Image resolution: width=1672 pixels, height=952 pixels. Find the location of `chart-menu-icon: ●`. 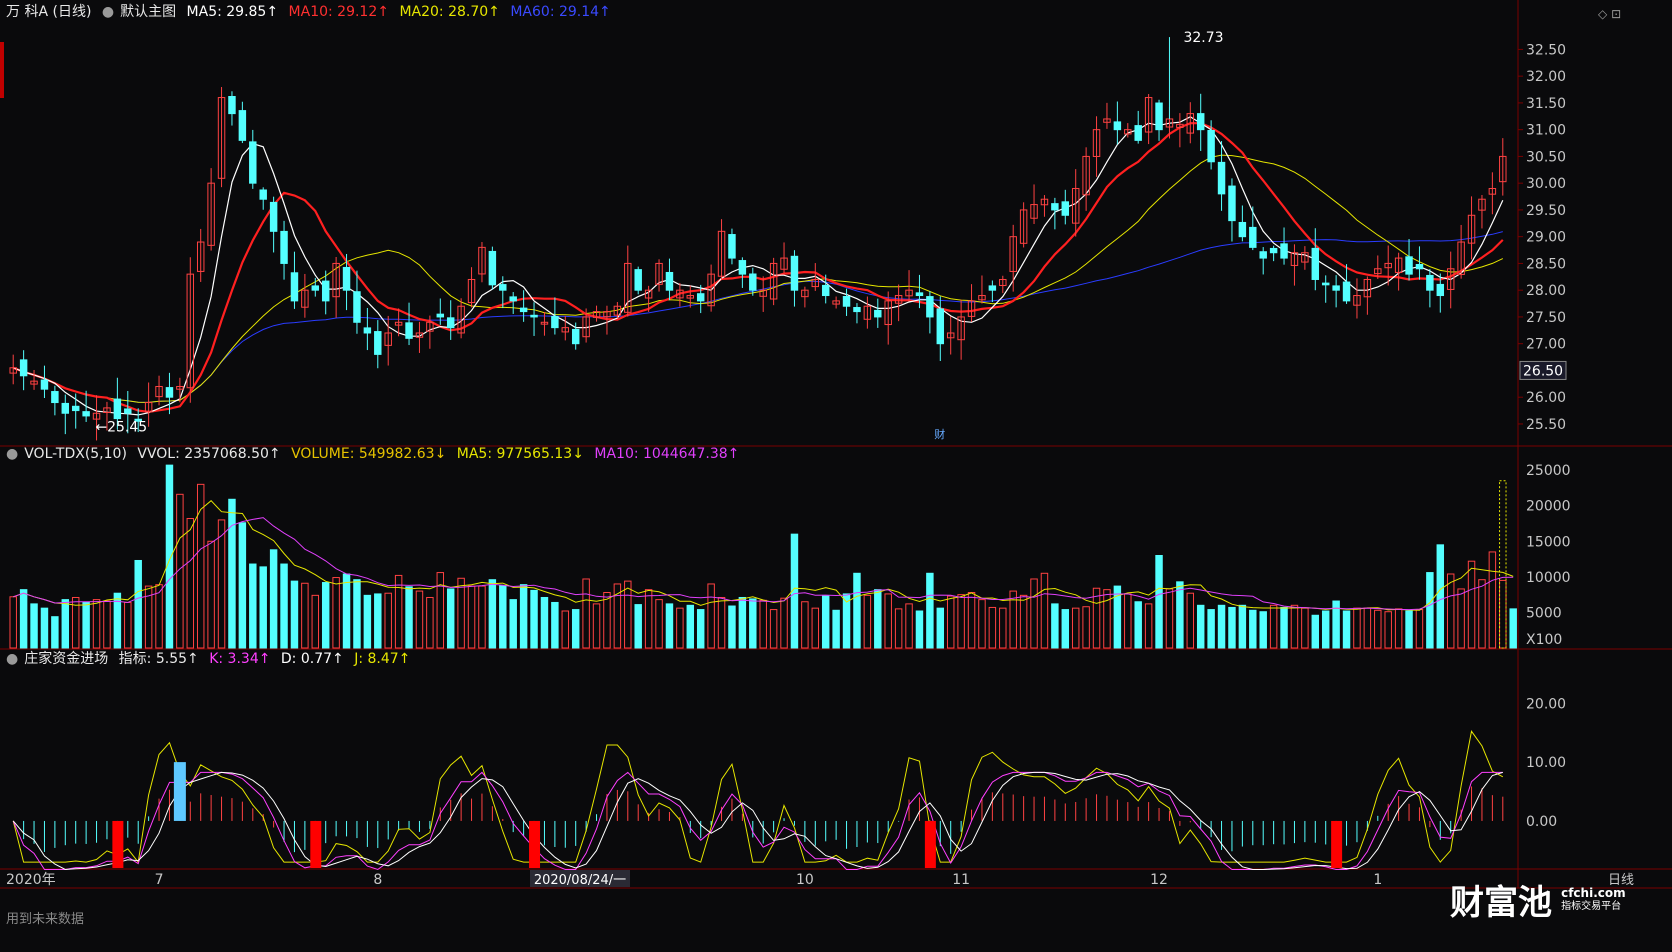

chart-menu-icon: ● is located at coordinates (108, 12).